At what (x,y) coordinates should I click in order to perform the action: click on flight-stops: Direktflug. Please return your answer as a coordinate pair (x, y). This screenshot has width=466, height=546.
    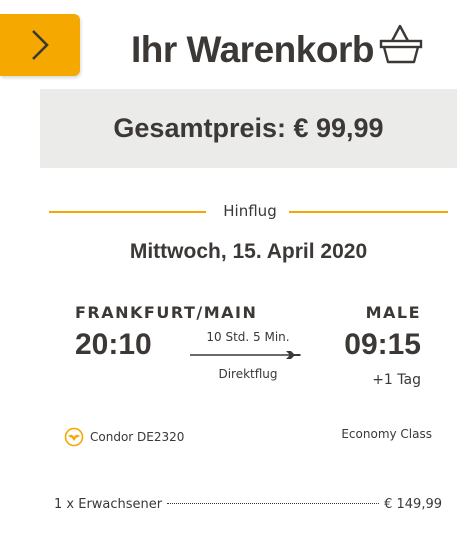
    Looking at the image, I should click on (248, 374).